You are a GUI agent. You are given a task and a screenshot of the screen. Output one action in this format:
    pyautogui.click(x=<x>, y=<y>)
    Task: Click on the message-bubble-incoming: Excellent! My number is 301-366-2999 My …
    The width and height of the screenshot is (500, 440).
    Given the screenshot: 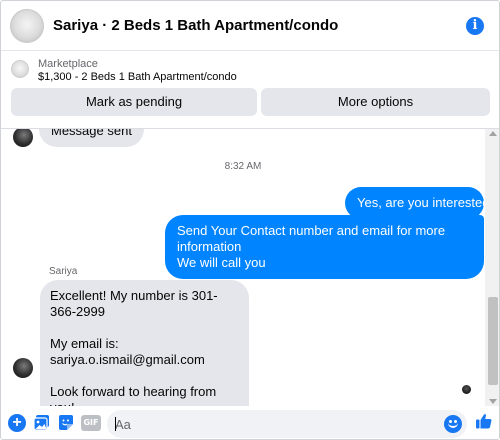 What is the action you would take?
    pyautogui.click(x=144, y=343)
    